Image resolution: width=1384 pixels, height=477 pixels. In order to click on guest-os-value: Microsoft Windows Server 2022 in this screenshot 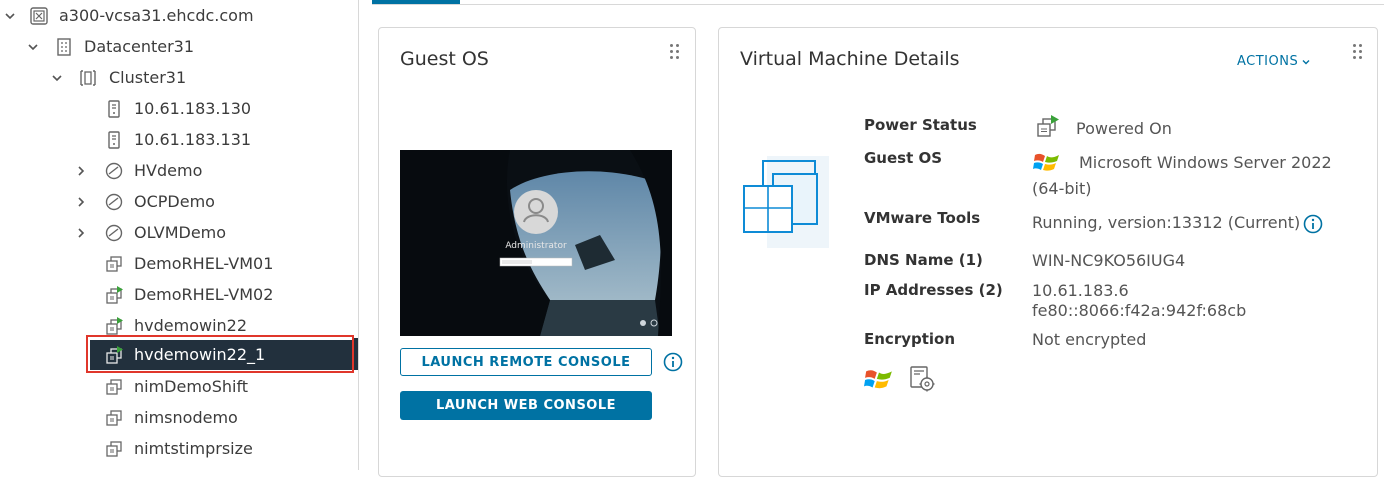, I will do `click(1205, 162)`.